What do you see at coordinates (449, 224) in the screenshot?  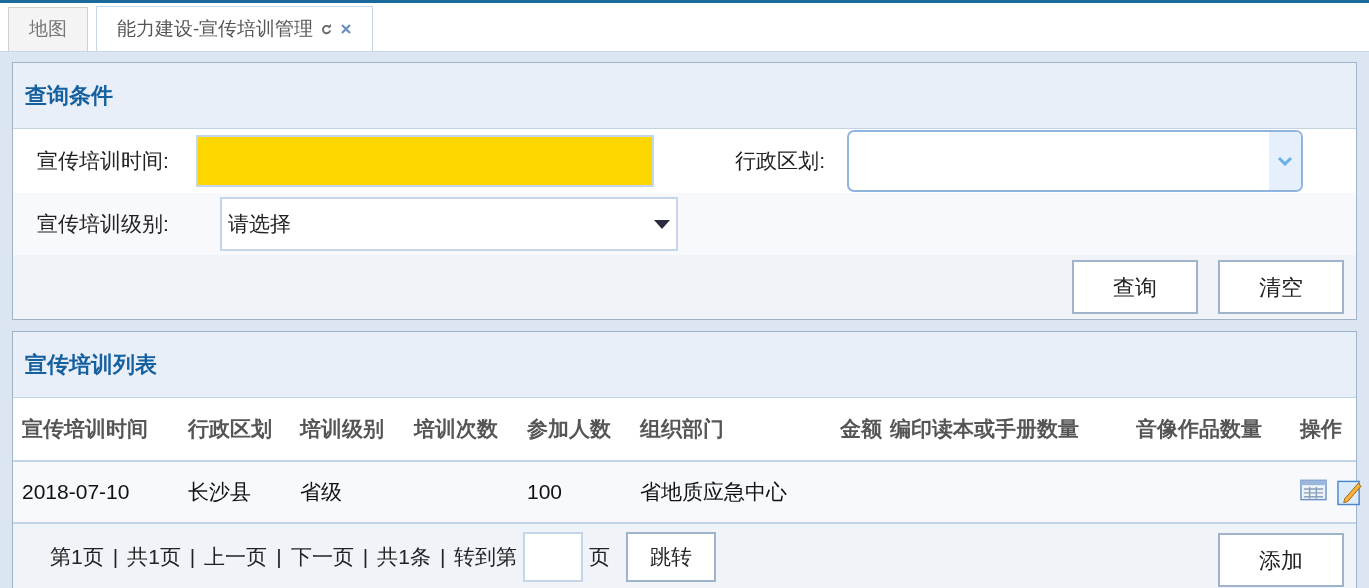 I see `level-select: 请选择` at bounding box center [449, 224].